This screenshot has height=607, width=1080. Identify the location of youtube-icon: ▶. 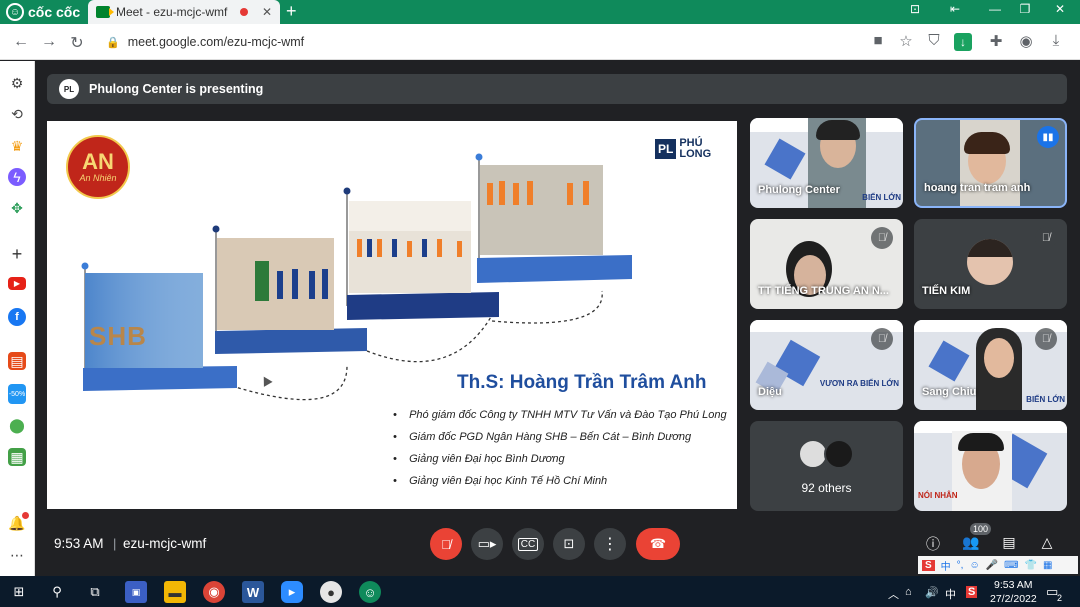
(17, 283).